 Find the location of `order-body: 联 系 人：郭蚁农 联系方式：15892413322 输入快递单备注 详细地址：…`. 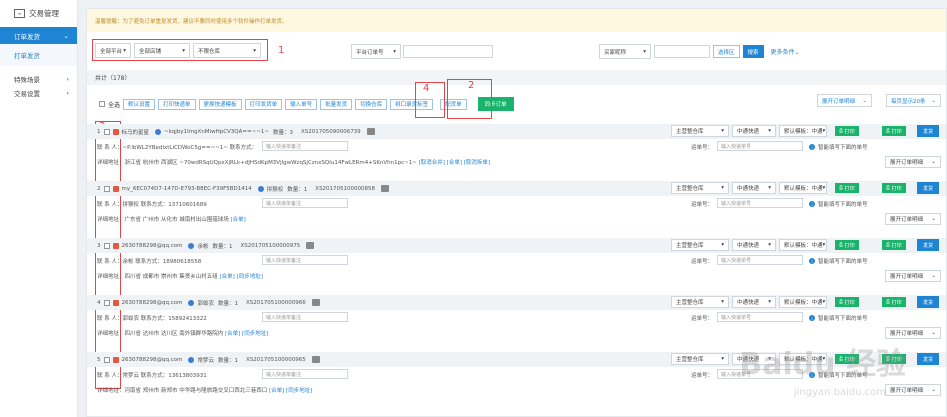

order-body: 联 系 人：郭蚁农 联系方式：15892413322 输入快递单备注 详细地址：… is located at coordinates (516, 326).